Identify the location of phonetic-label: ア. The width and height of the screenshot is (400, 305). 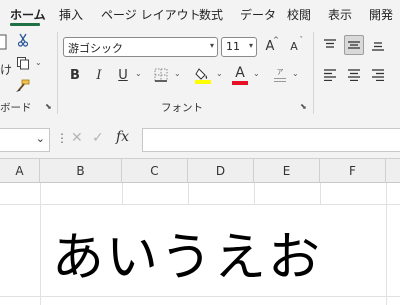
(280, 72).